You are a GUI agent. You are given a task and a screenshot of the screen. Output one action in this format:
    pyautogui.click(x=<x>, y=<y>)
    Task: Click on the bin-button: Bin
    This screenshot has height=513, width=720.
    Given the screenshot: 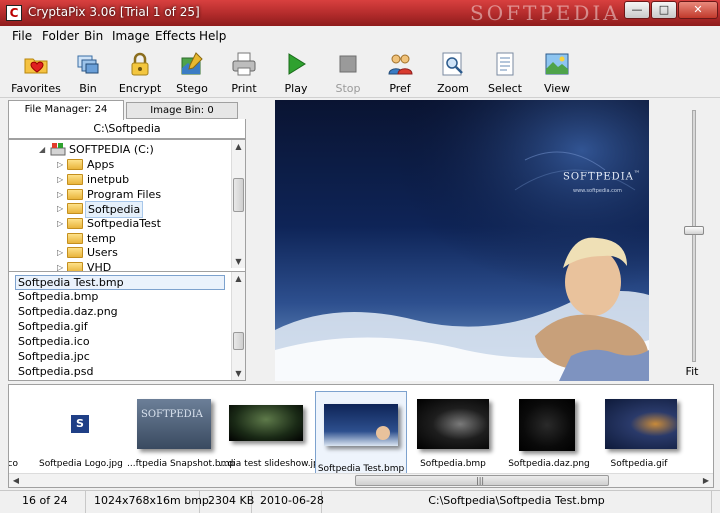 What is the action you would take?
    pyautogui.click(x=88, y=73)
    